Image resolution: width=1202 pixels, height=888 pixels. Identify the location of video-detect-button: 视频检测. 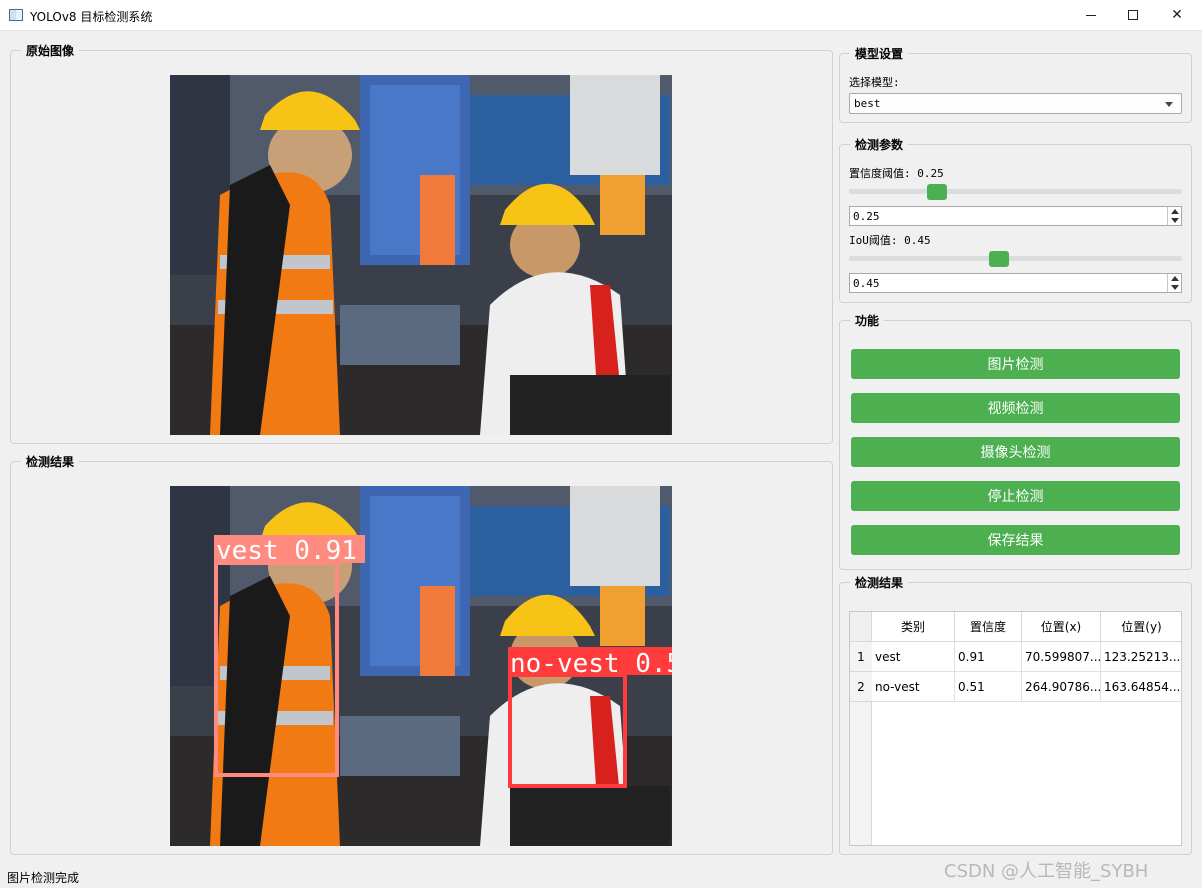
(1015, 408).